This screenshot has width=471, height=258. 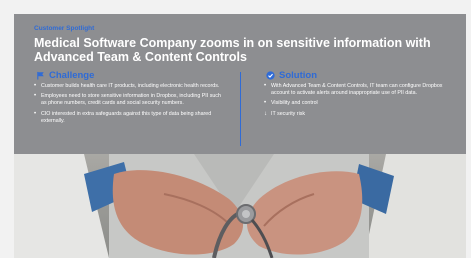 What do you see at coordinates (64, 28) in the screenshot?
I see `eyebrow-label: Customer Spotlight` at bounding box center [64, 28].